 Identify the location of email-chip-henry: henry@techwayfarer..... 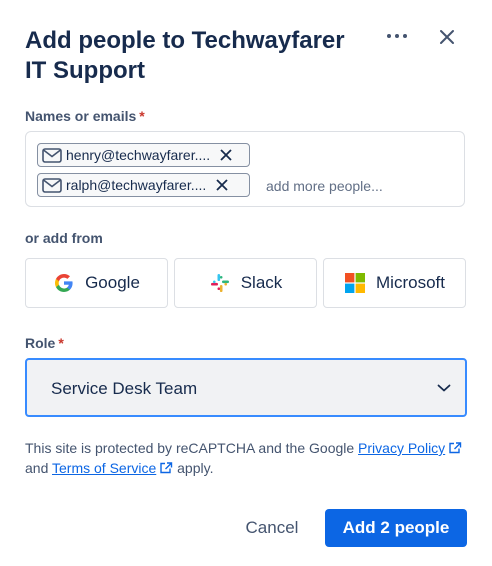
(143, 155).